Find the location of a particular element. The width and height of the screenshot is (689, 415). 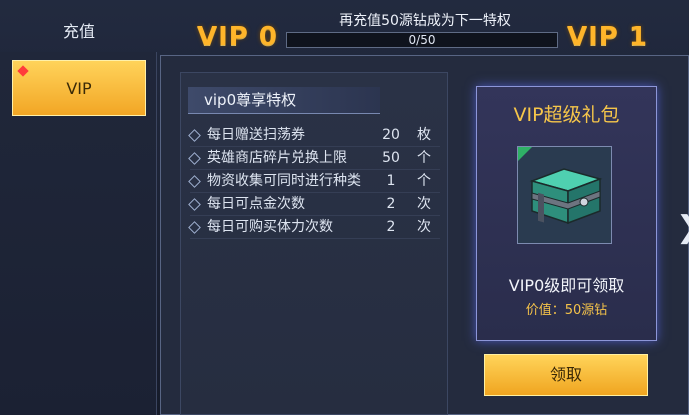

privilege-value: 50 is located at coordinates (391, 158).